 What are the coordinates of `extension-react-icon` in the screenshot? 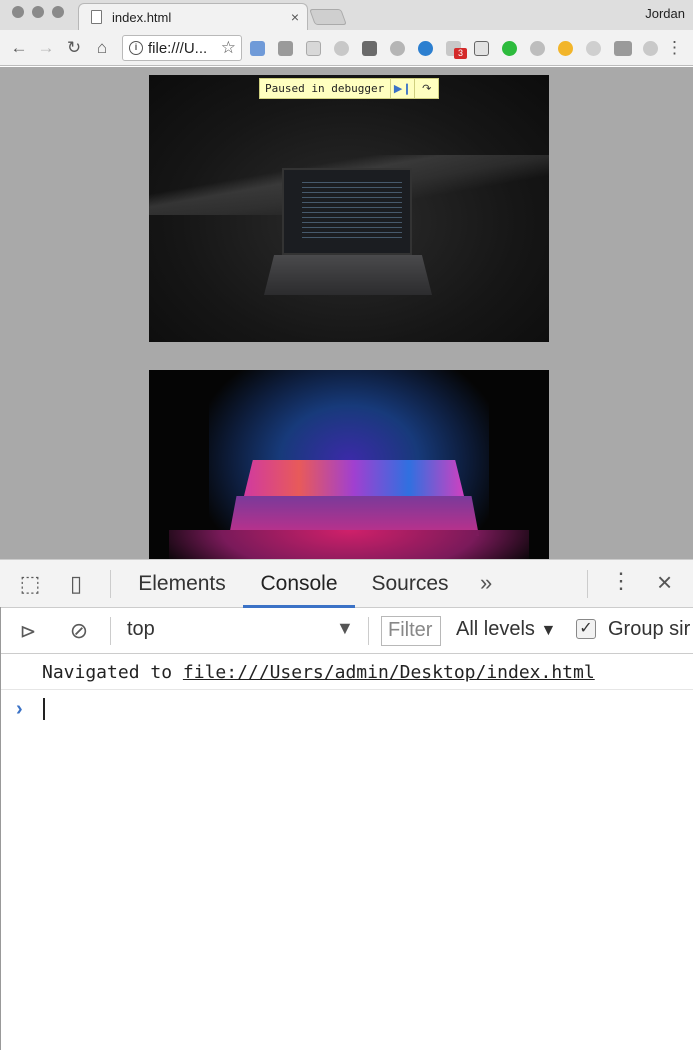 It's located at (650, 48).